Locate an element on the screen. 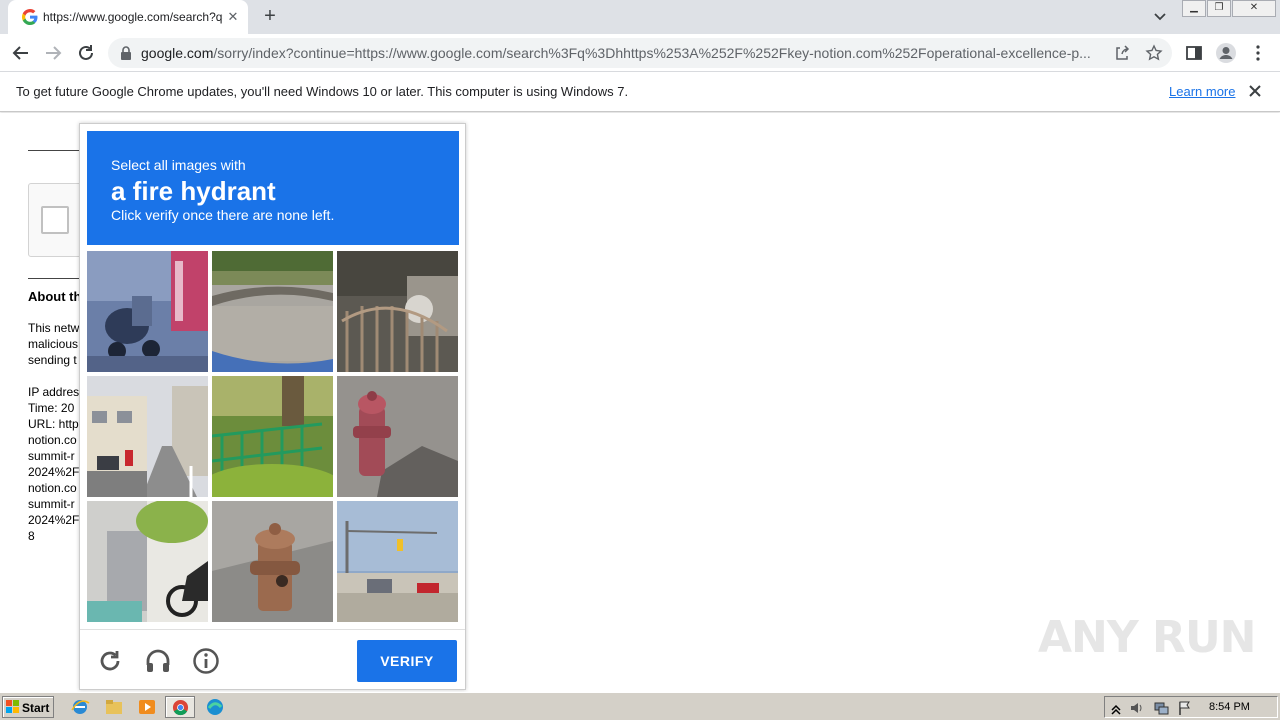 The image size is (1280, 720). anyrun-watermark: ANY RUN is located at coordinates (1147, 637).